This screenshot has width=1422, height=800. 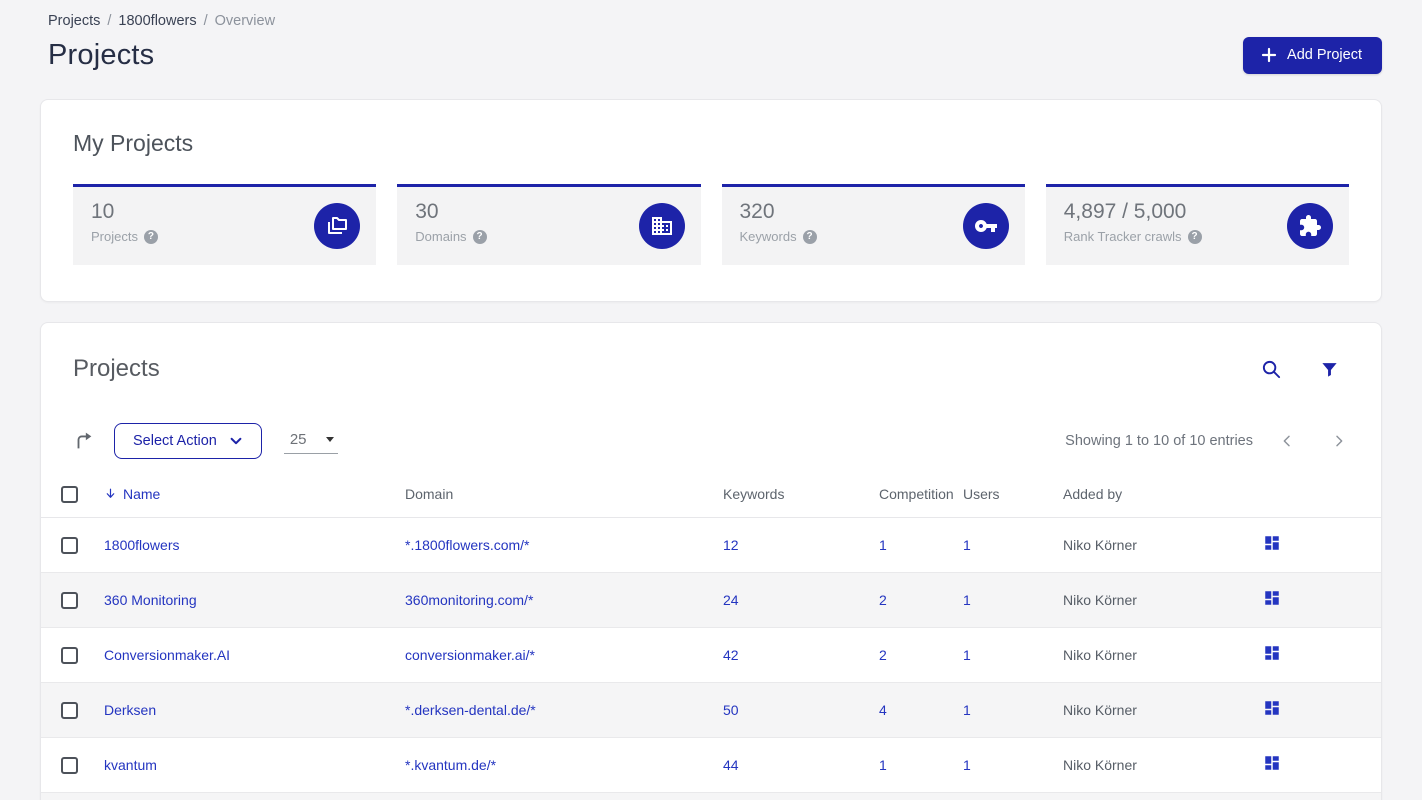 What do you see at coordinates (1122, 236) in the screenshot?
I see `stat-label-text: Rank Tracker crawls` at bounding box center [1122, 236].